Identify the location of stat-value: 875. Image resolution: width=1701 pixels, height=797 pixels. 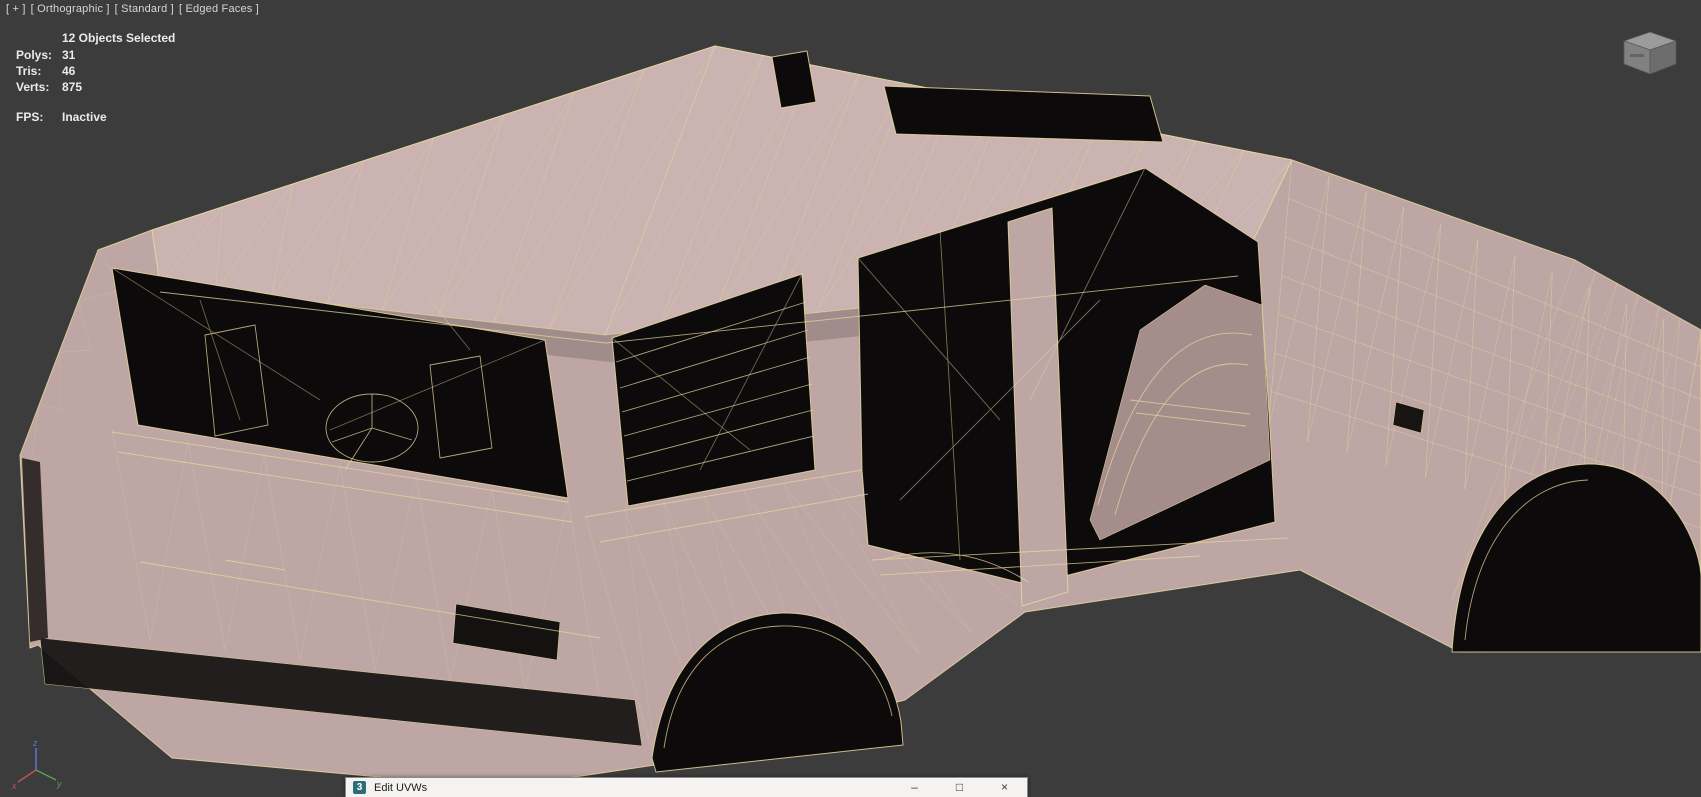
(72, 87).